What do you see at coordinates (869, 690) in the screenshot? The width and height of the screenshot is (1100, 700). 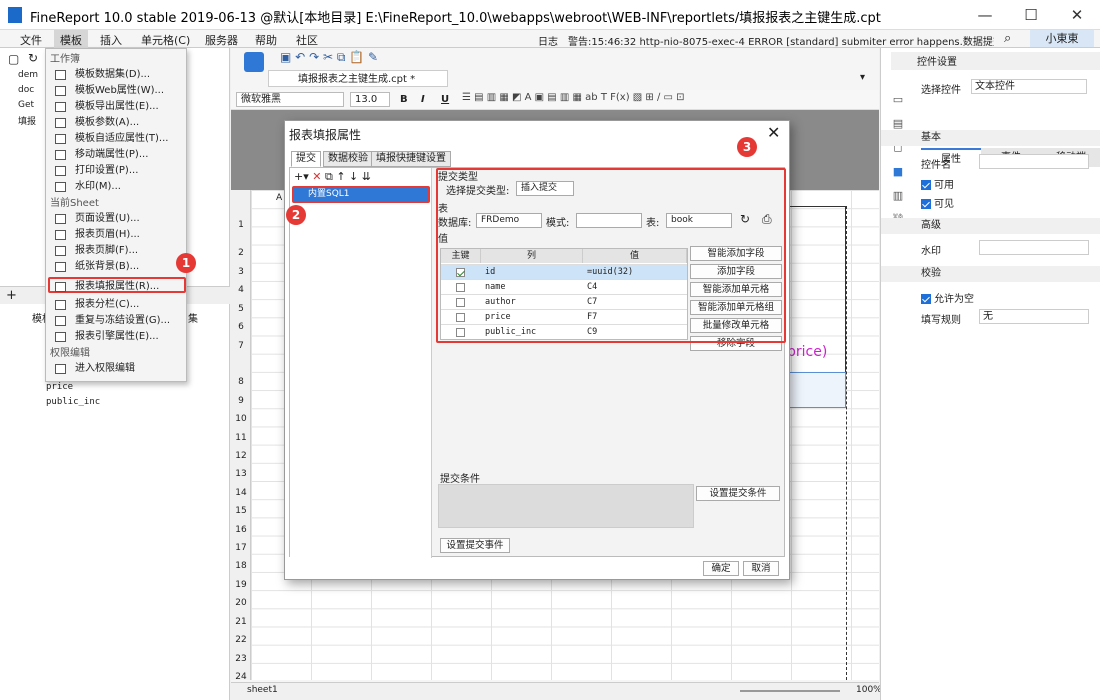 I see `zoom-level: 100%` at bounding box center [869, 690].